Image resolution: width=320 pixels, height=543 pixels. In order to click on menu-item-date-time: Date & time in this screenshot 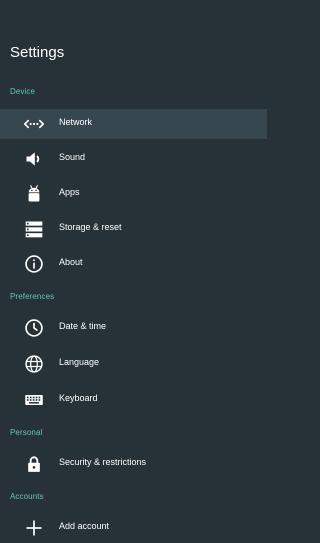, I will do `click(133, 328)`.